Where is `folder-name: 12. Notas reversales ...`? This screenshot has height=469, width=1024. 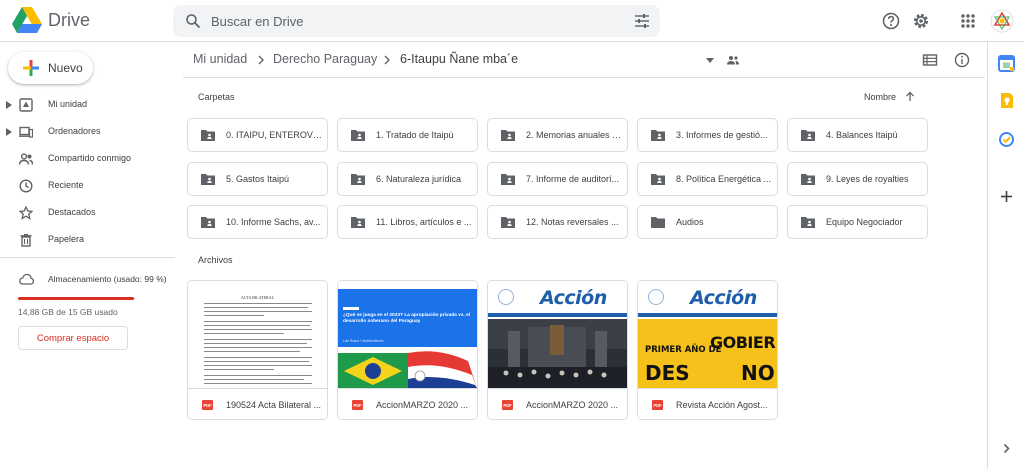 folder-name: 12. Notas reversales ... is located at coordinates (572, 222).